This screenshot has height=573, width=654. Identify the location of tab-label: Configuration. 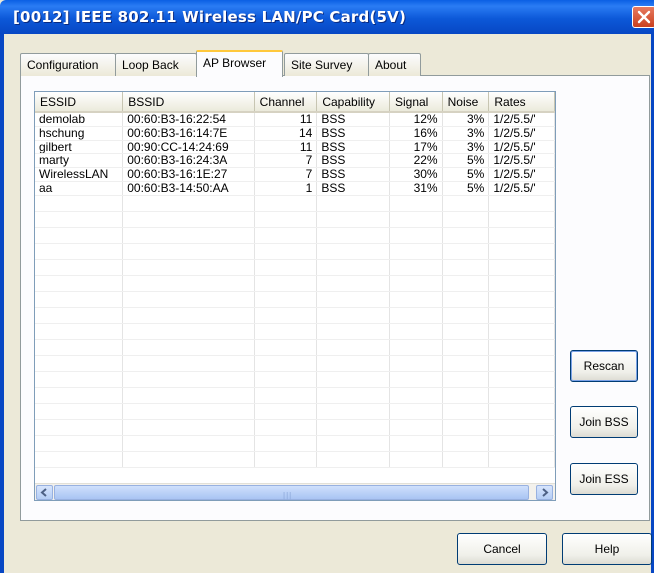
(63, 65).